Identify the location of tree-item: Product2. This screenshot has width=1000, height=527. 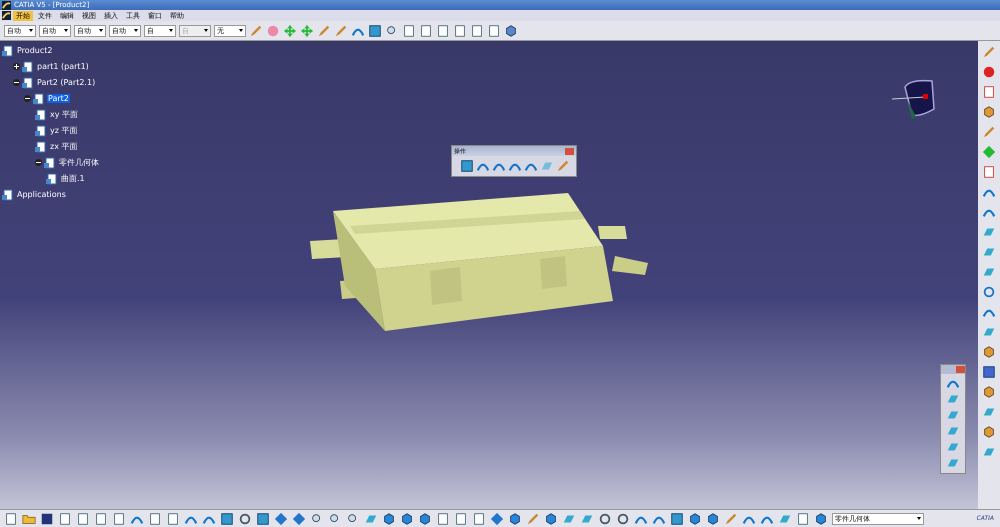
(35, 50).